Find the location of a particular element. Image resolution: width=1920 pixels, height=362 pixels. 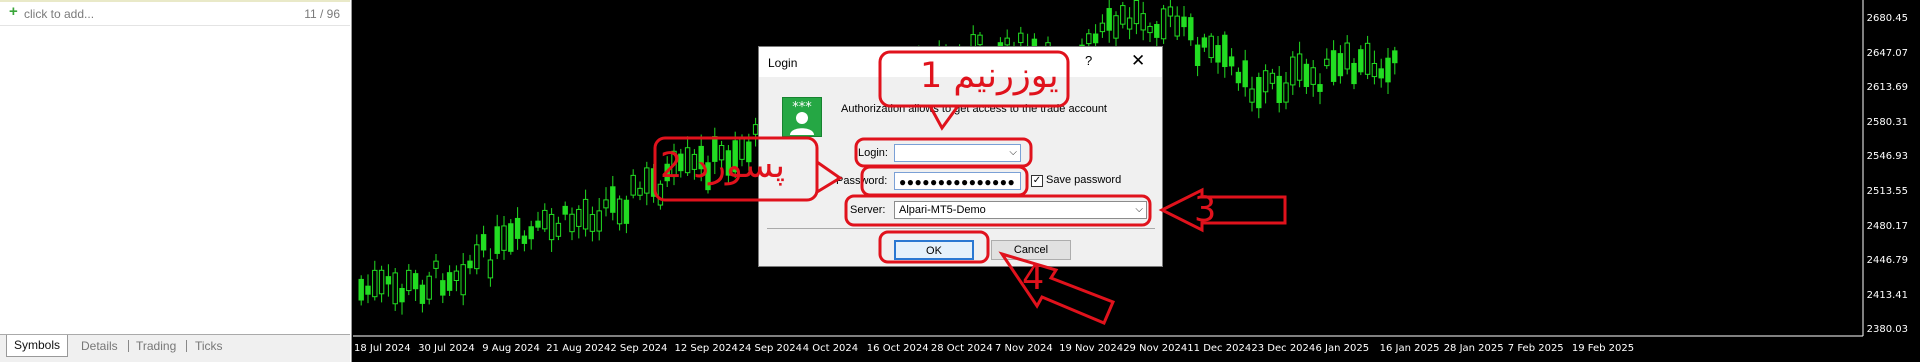

annotation-password-highlight is located at coordinates (944, 181).